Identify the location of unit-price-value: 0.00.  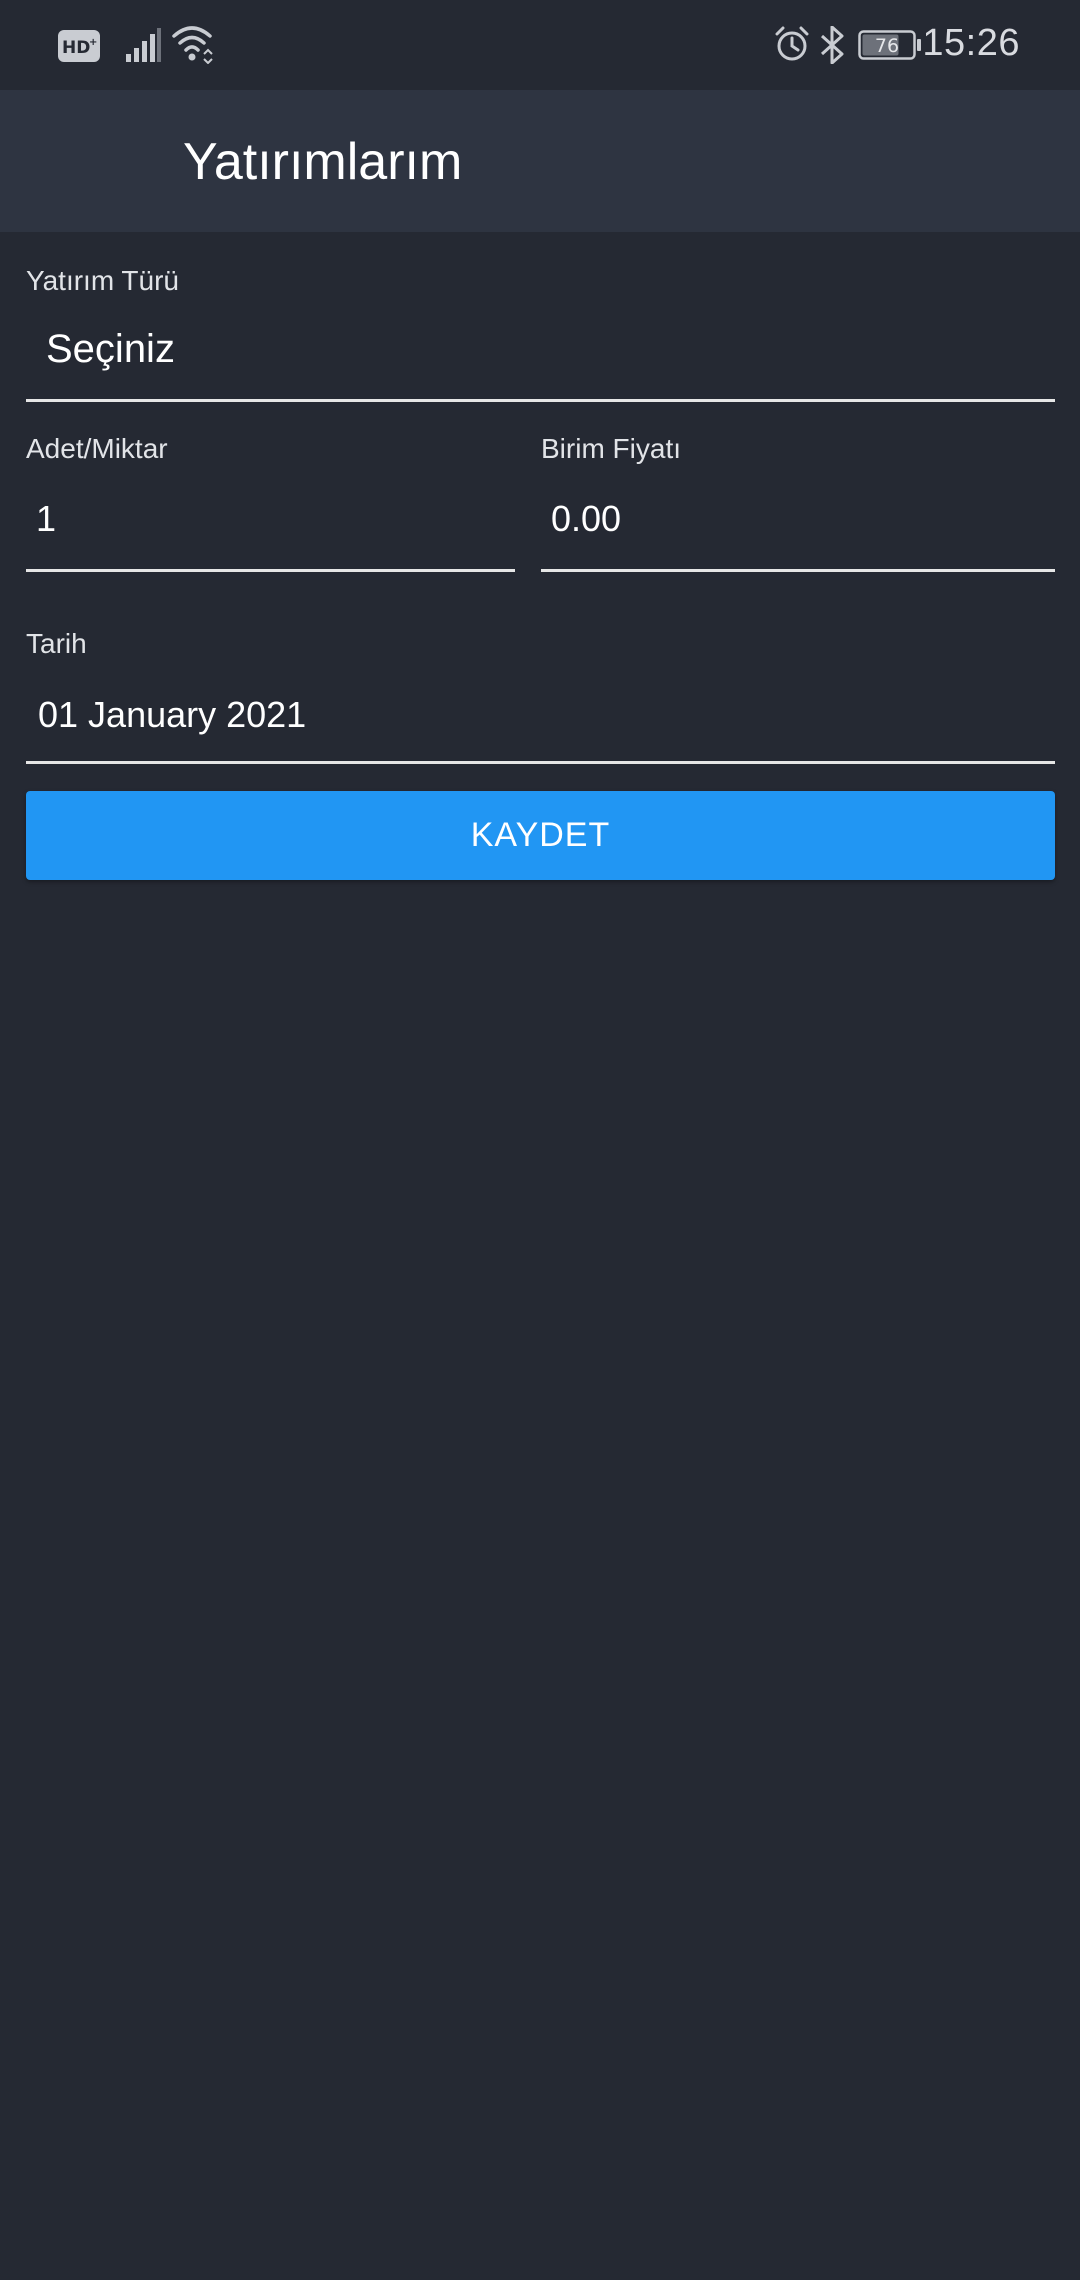
(586, 518).